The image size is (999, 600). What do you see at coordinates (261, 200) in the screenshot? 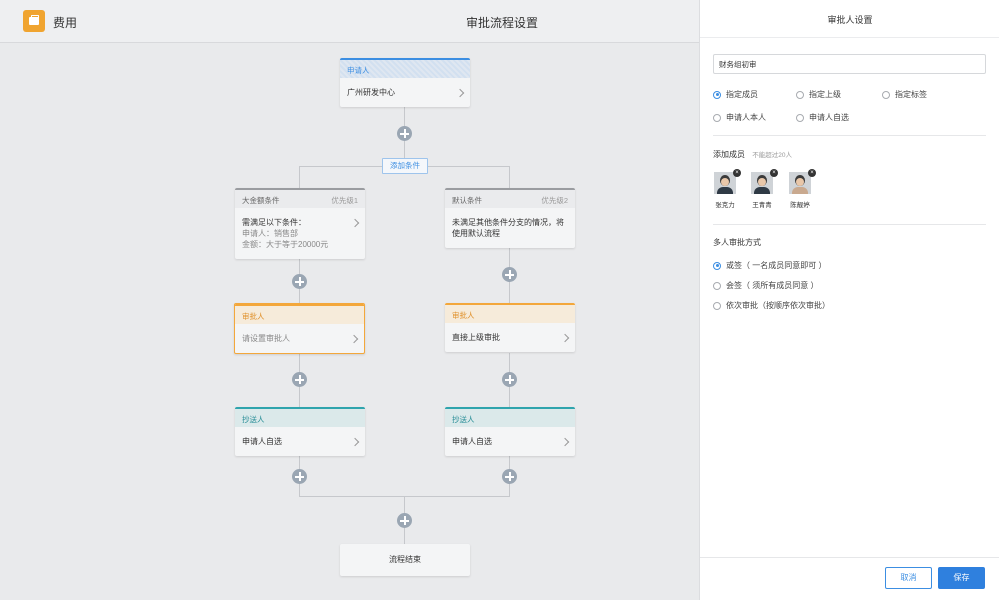
I see `condition-name: 大金额条件` at bounding box center [261, 200].